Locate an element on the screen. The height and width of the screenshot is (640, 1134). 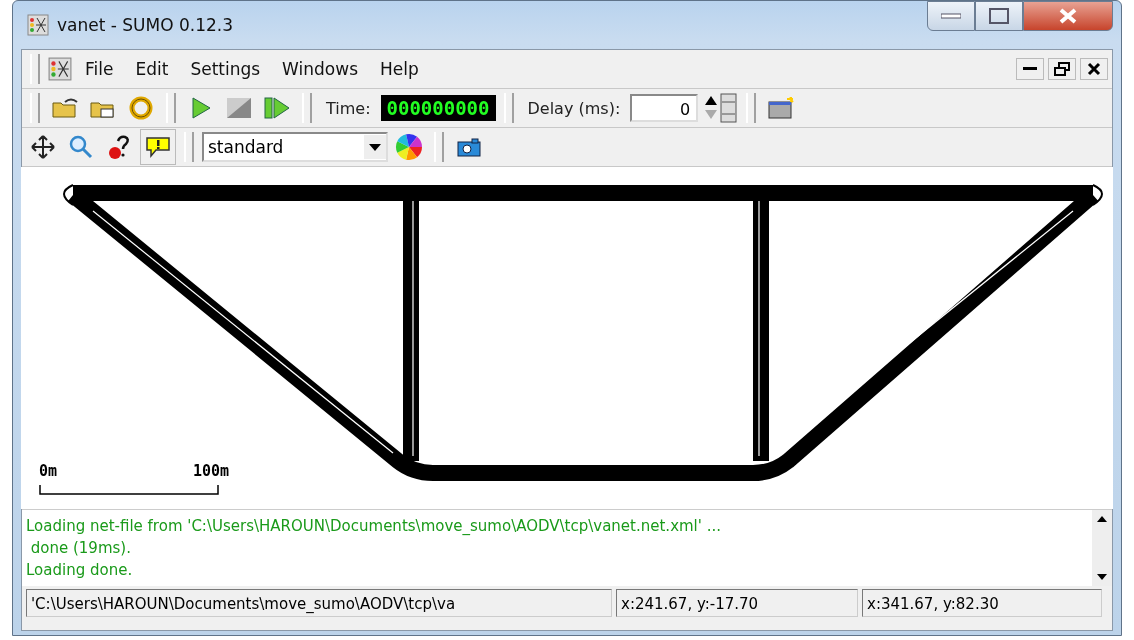
restore-button is located at coordinates (1062, 69).